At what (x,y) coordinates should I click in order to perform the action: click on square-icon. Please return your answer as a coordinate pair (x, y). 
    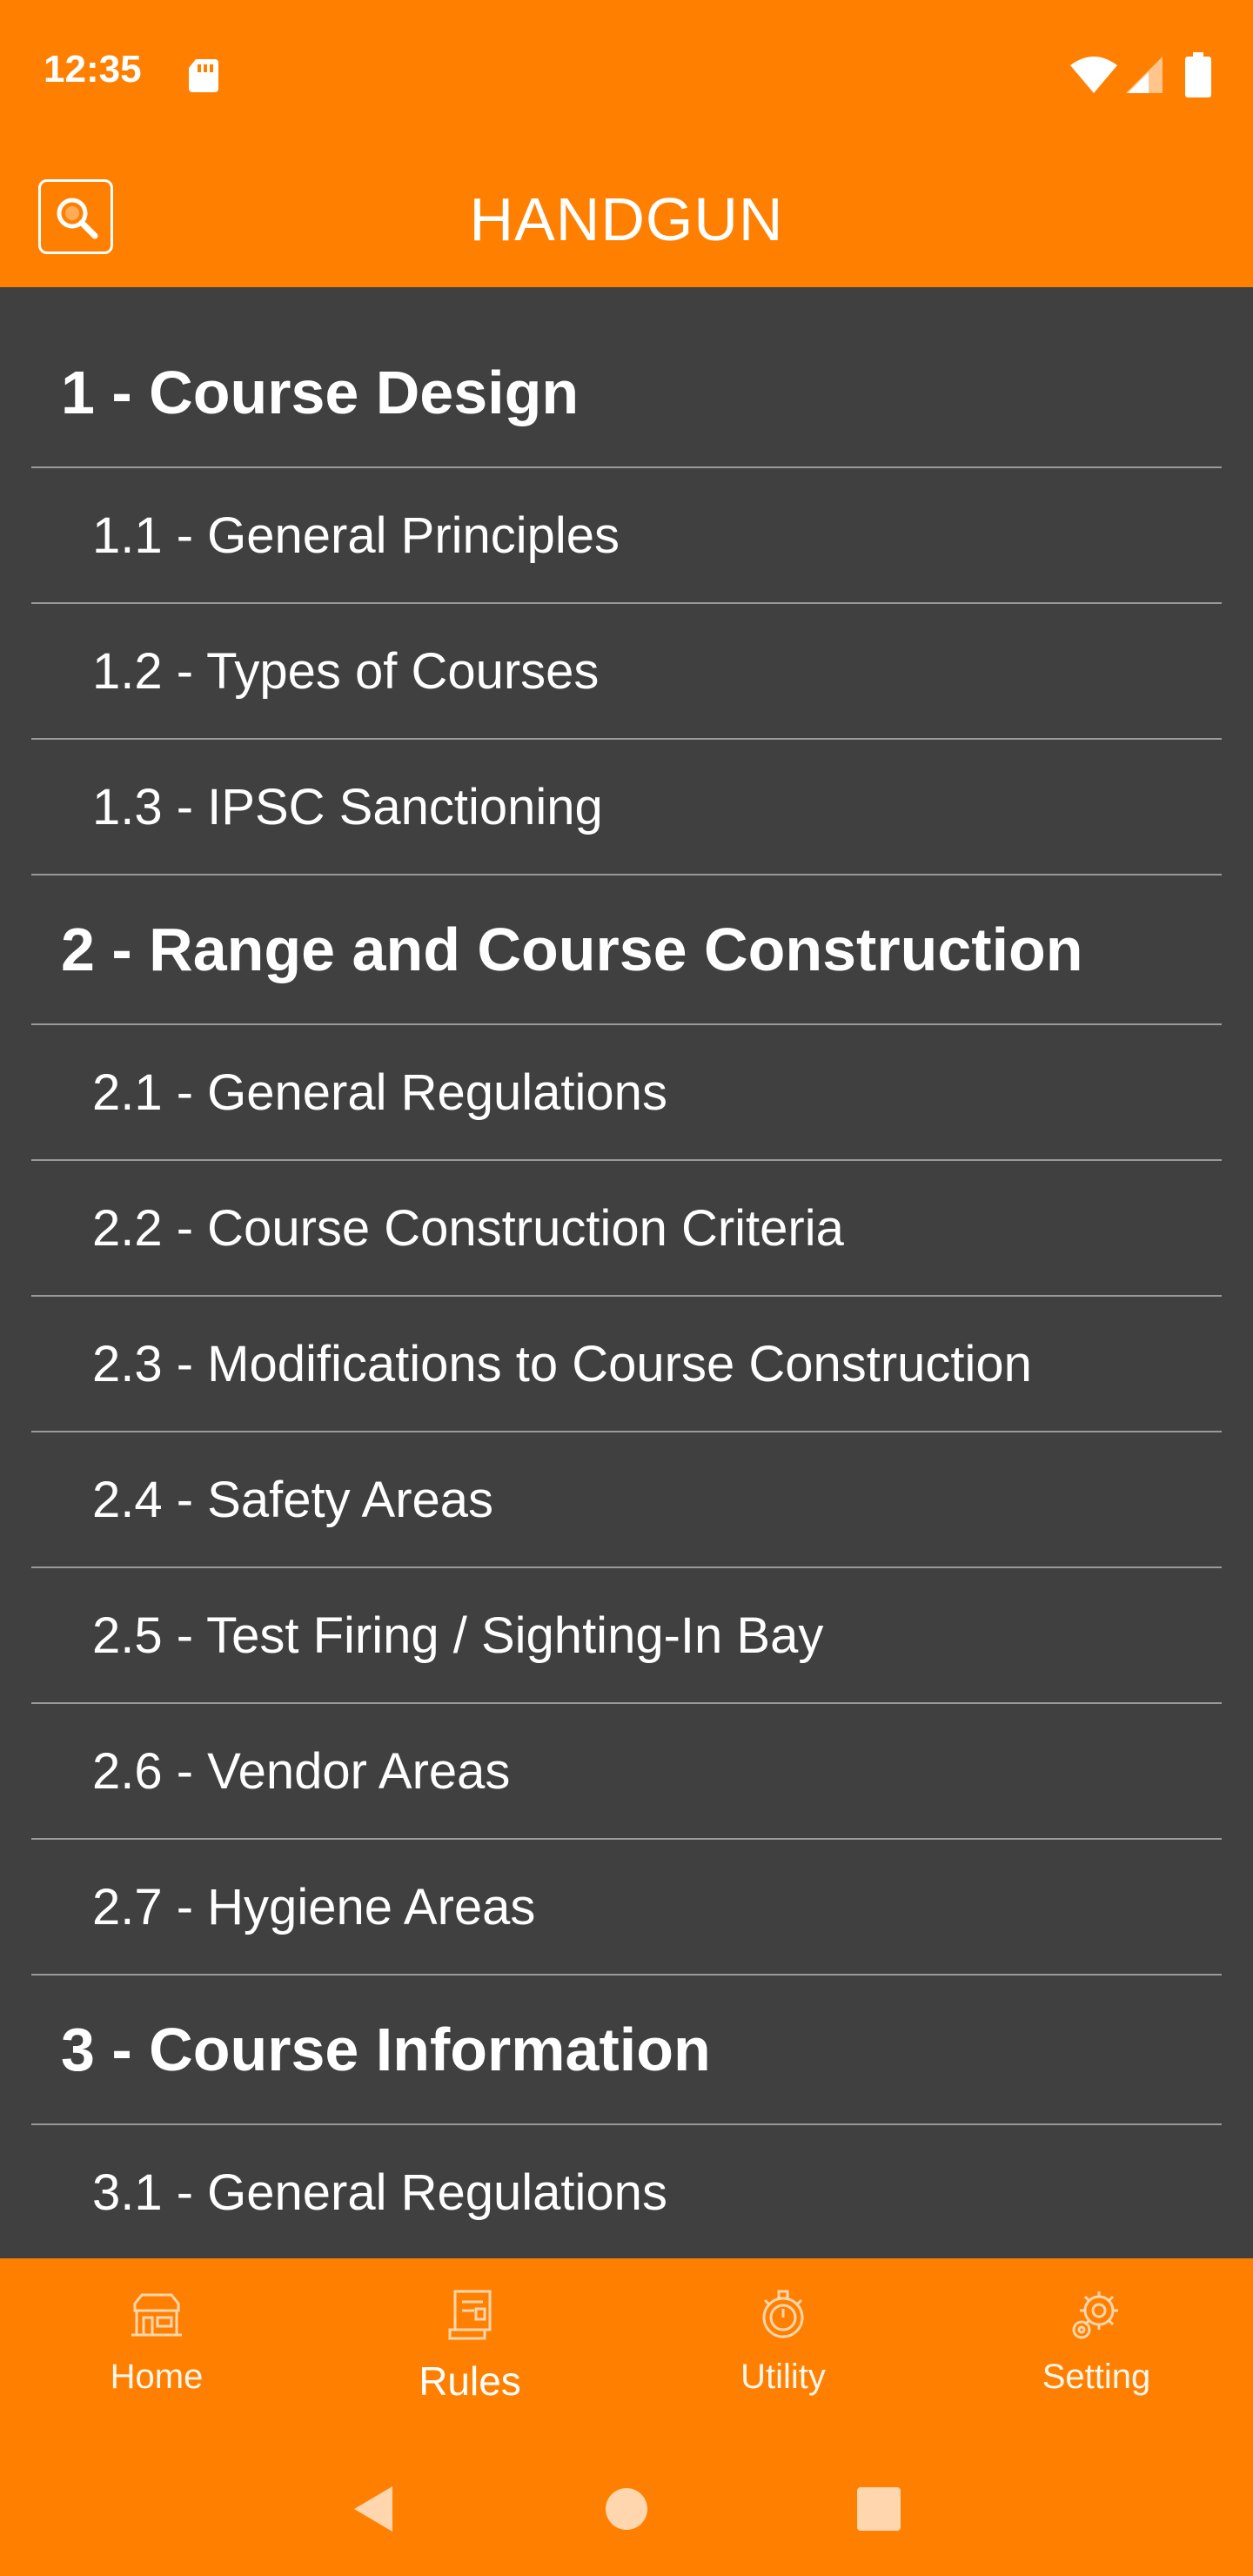
    Looking at the image, I should click on (879, 2508).